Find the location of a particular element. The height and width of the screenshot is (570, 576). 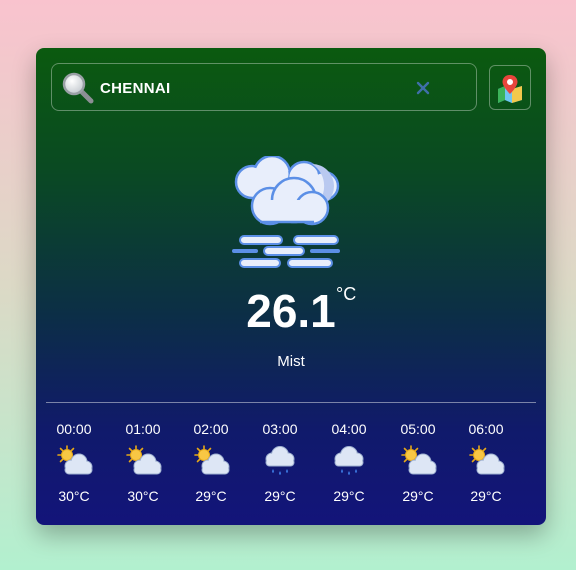

hourly-item: 00:00 30°C is located at coordinates (74, 462).